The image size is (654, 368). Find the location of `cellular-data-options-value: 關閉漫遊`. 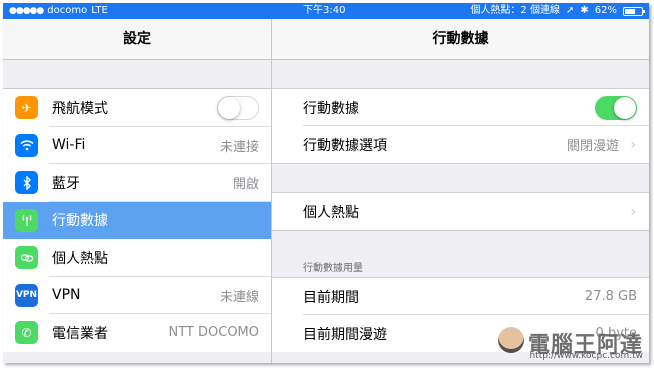

cellular-data-options-value: 關閉漫遊 is located at coordinates (592, 146).